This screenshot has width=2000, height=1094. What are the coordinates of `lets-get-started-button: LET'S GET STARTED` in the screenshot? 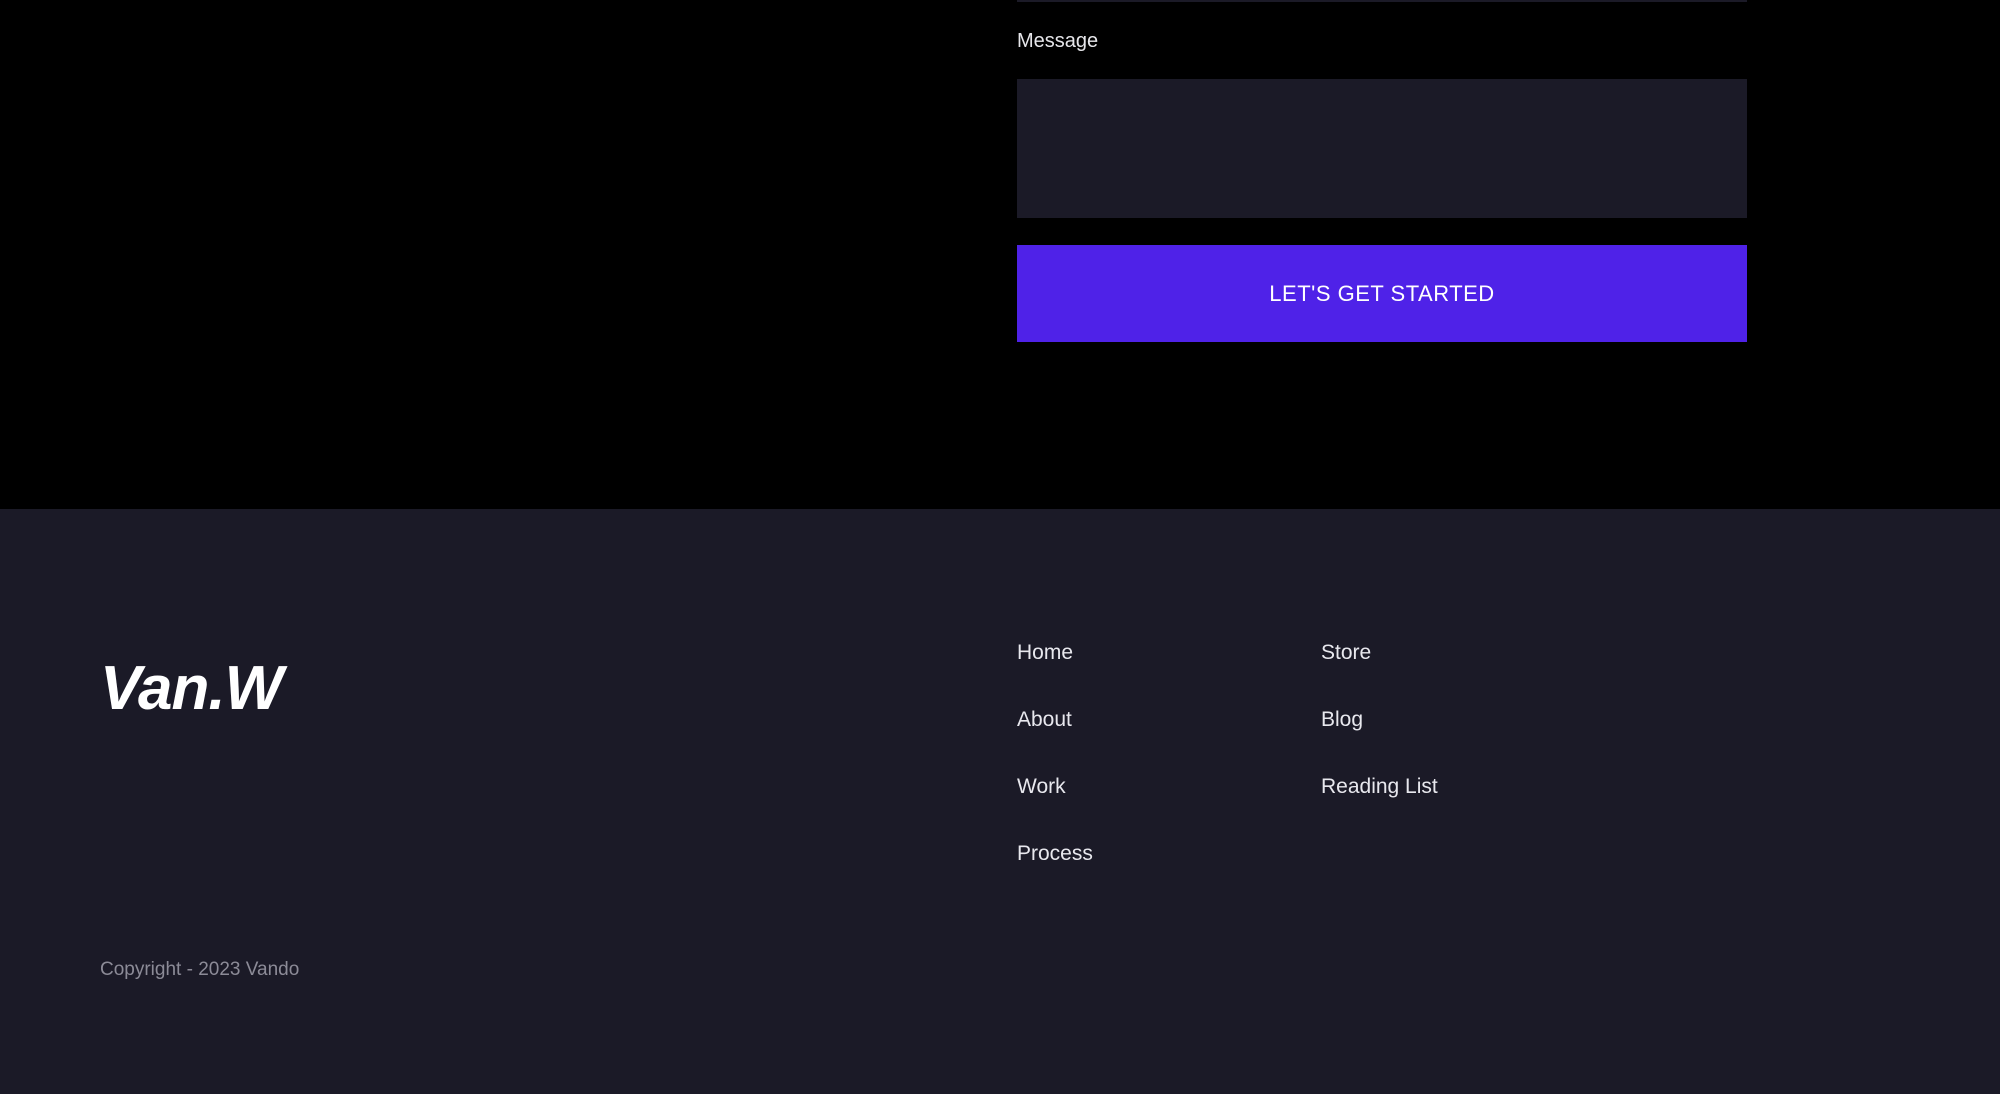 It's located at (1382, 293).